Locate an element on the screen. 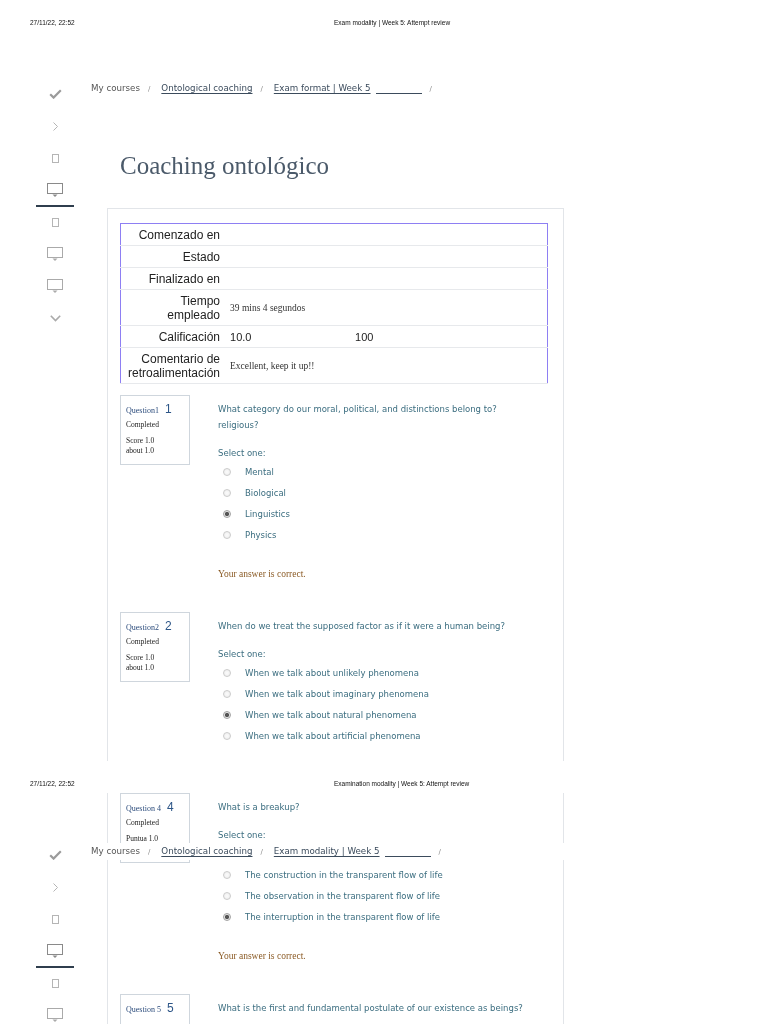 The width and height of the screenshot is (768, 1024). option-label: The interruption in the transparent flow of life is located at coordinates (342, 916).